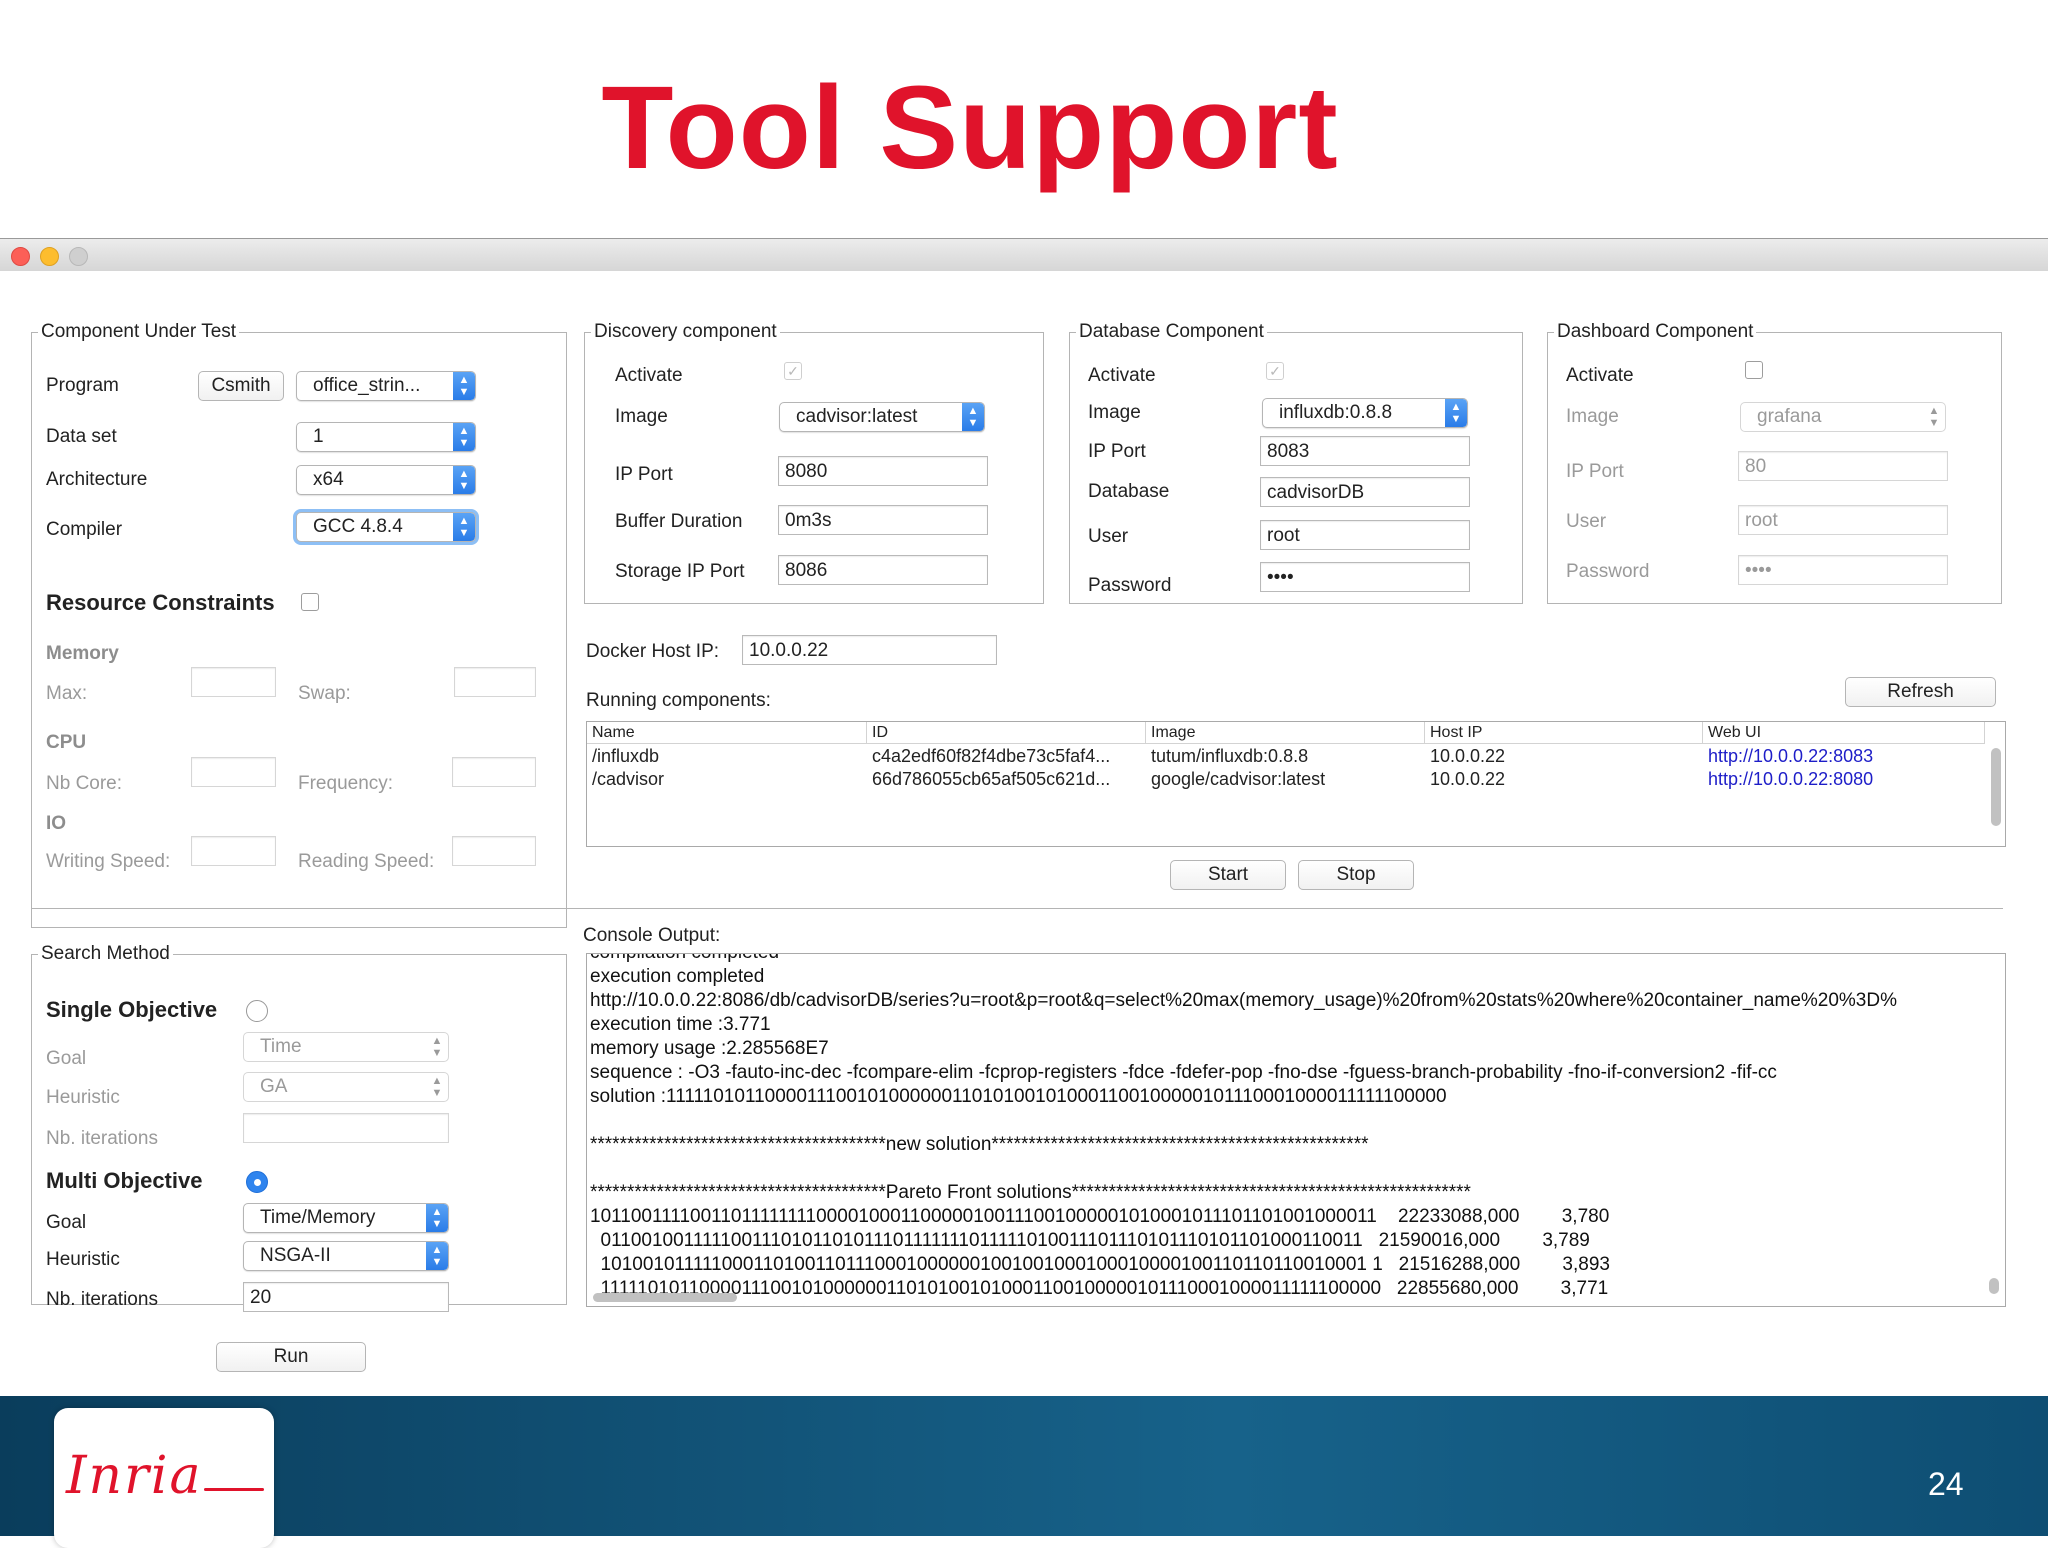  Describe the element at coordinates (1788, 756) in the screenshot. I see `web-ui-link: http://10.0.0.22:8083` at that location.